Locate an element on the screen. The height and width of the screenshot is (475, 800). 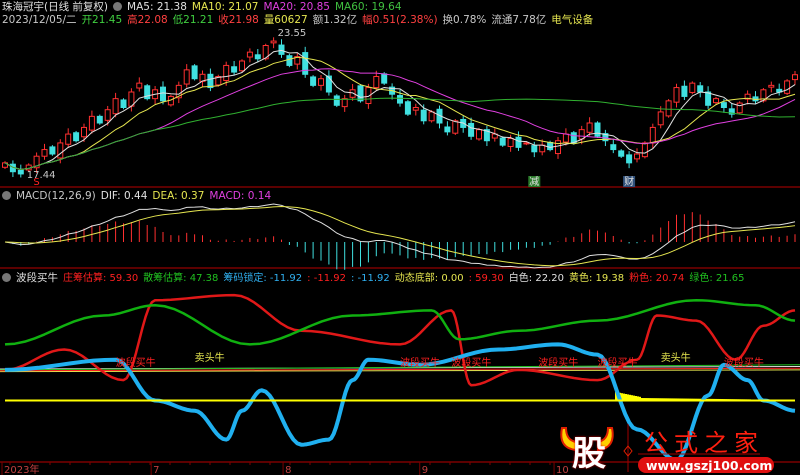
logo-name: 公式之家 is located at coordinates (704, 443).